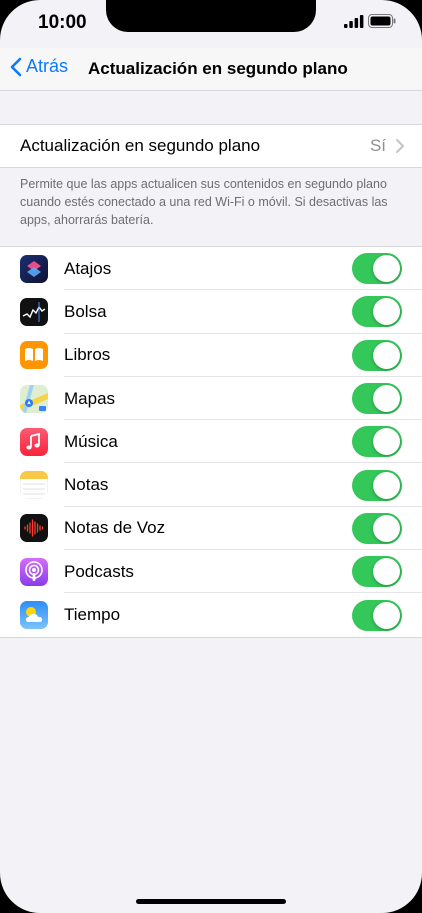 Image resolution: width=422 pixels, height=913 pixels. Describe the element at coordinates (377, 145) in the screenshot. I see `background-refresh-value-text: Sí` at that location.